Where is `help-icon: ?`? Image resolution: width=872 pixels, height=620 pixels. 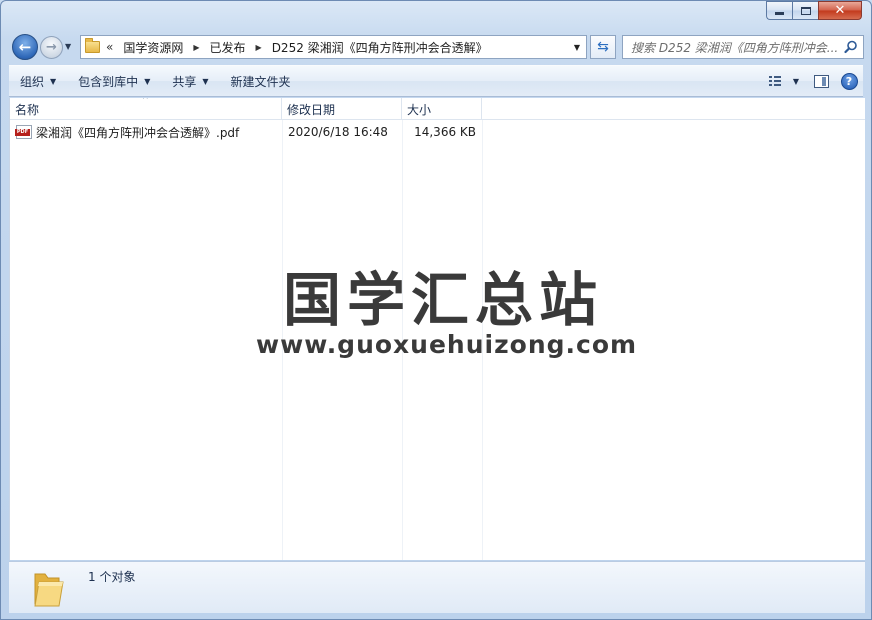
help-icon: ? is located at coordinates (849, 81).